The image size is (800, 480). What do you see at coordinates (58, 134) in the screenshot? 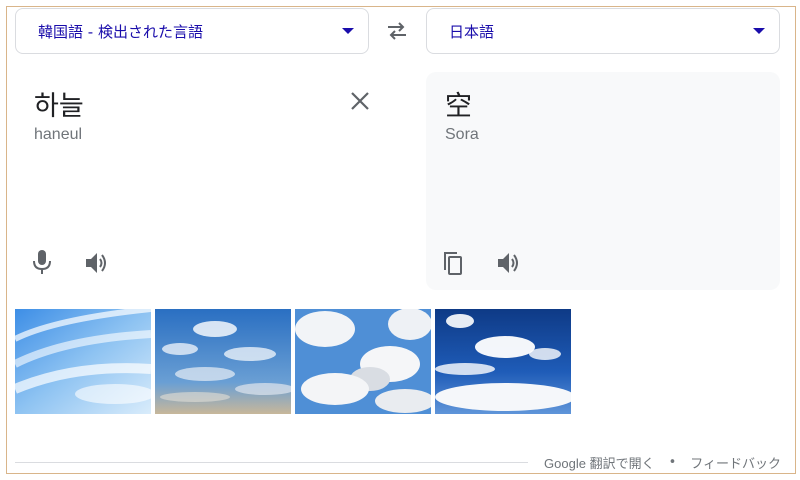
I see `source-transliteration: haneul` at bounding box center [58, 134].